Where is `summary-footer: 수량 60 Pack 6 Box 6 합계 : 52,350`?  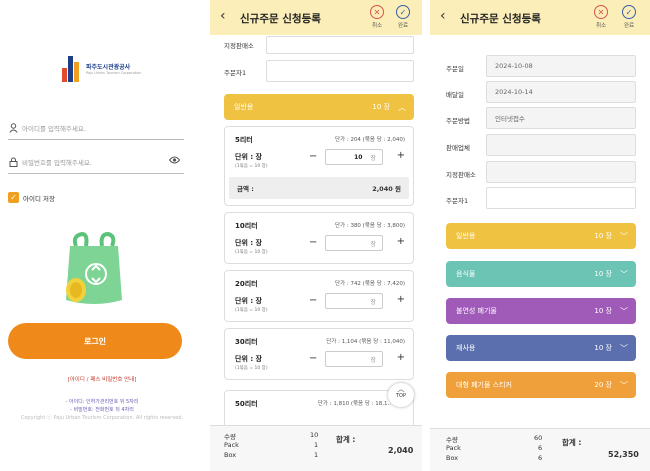 summary-footer: 수량 60 Pack 6 Box 6 합계 : 52,350 is located at coordinates (540, 449).